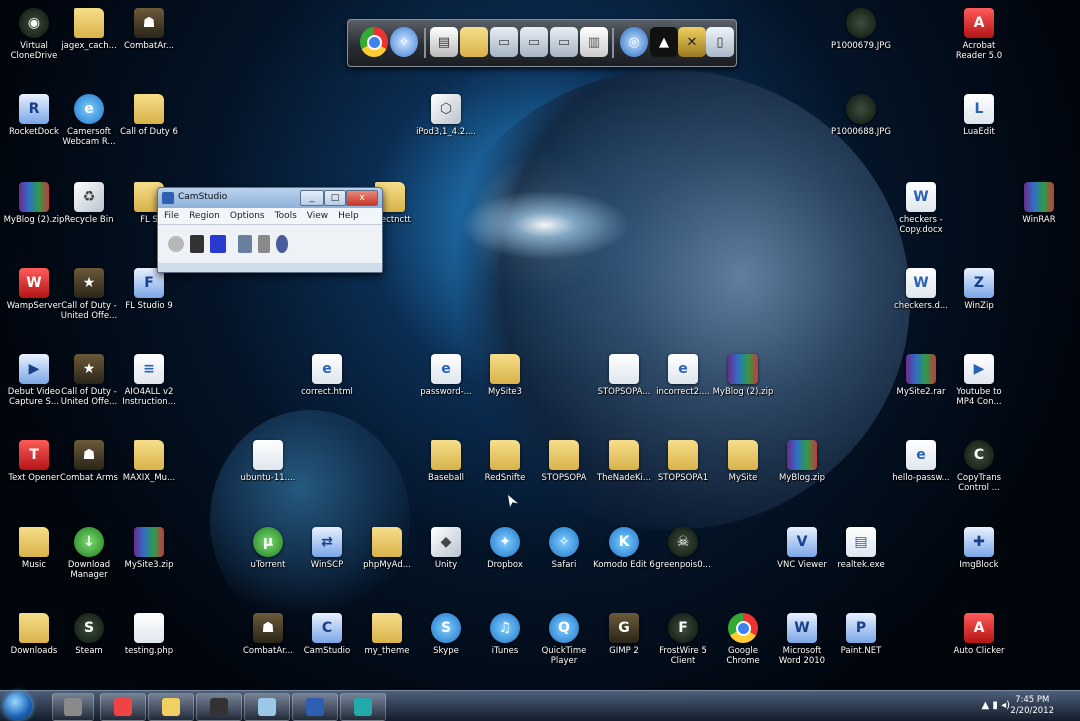 The image size is (1080, 721). What do you see at coordinates (123, 707) in the screenshot?
I see `taskbar-chrome` at bounding box center [123, 707].